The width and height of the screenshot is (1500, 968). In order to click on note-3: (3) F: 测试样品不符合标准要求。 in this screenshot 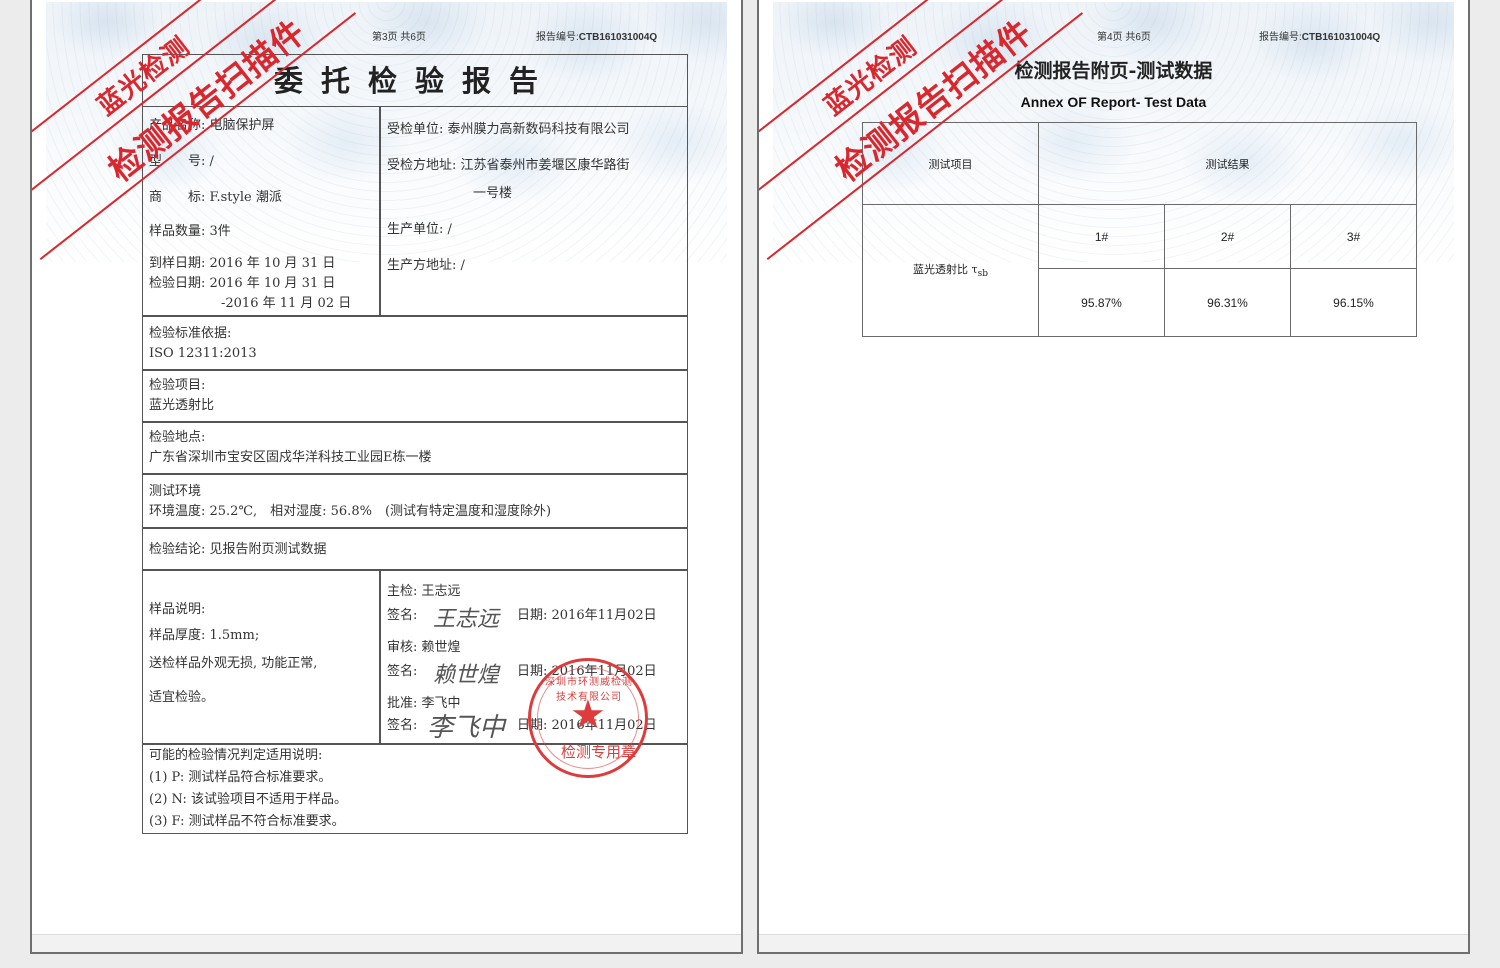, I will do `click(247, 821)`.